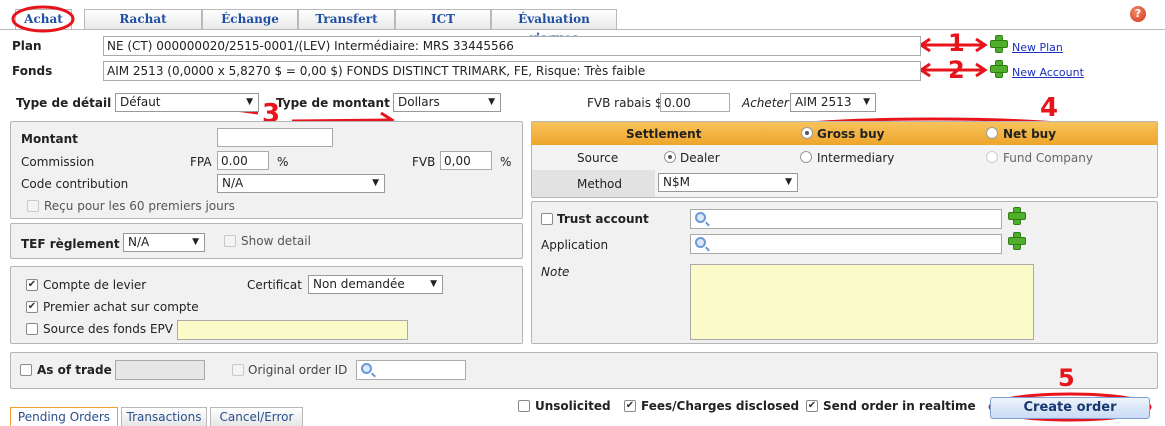  I want to click on new-plan-link: New Plan, so click(1037, 47).